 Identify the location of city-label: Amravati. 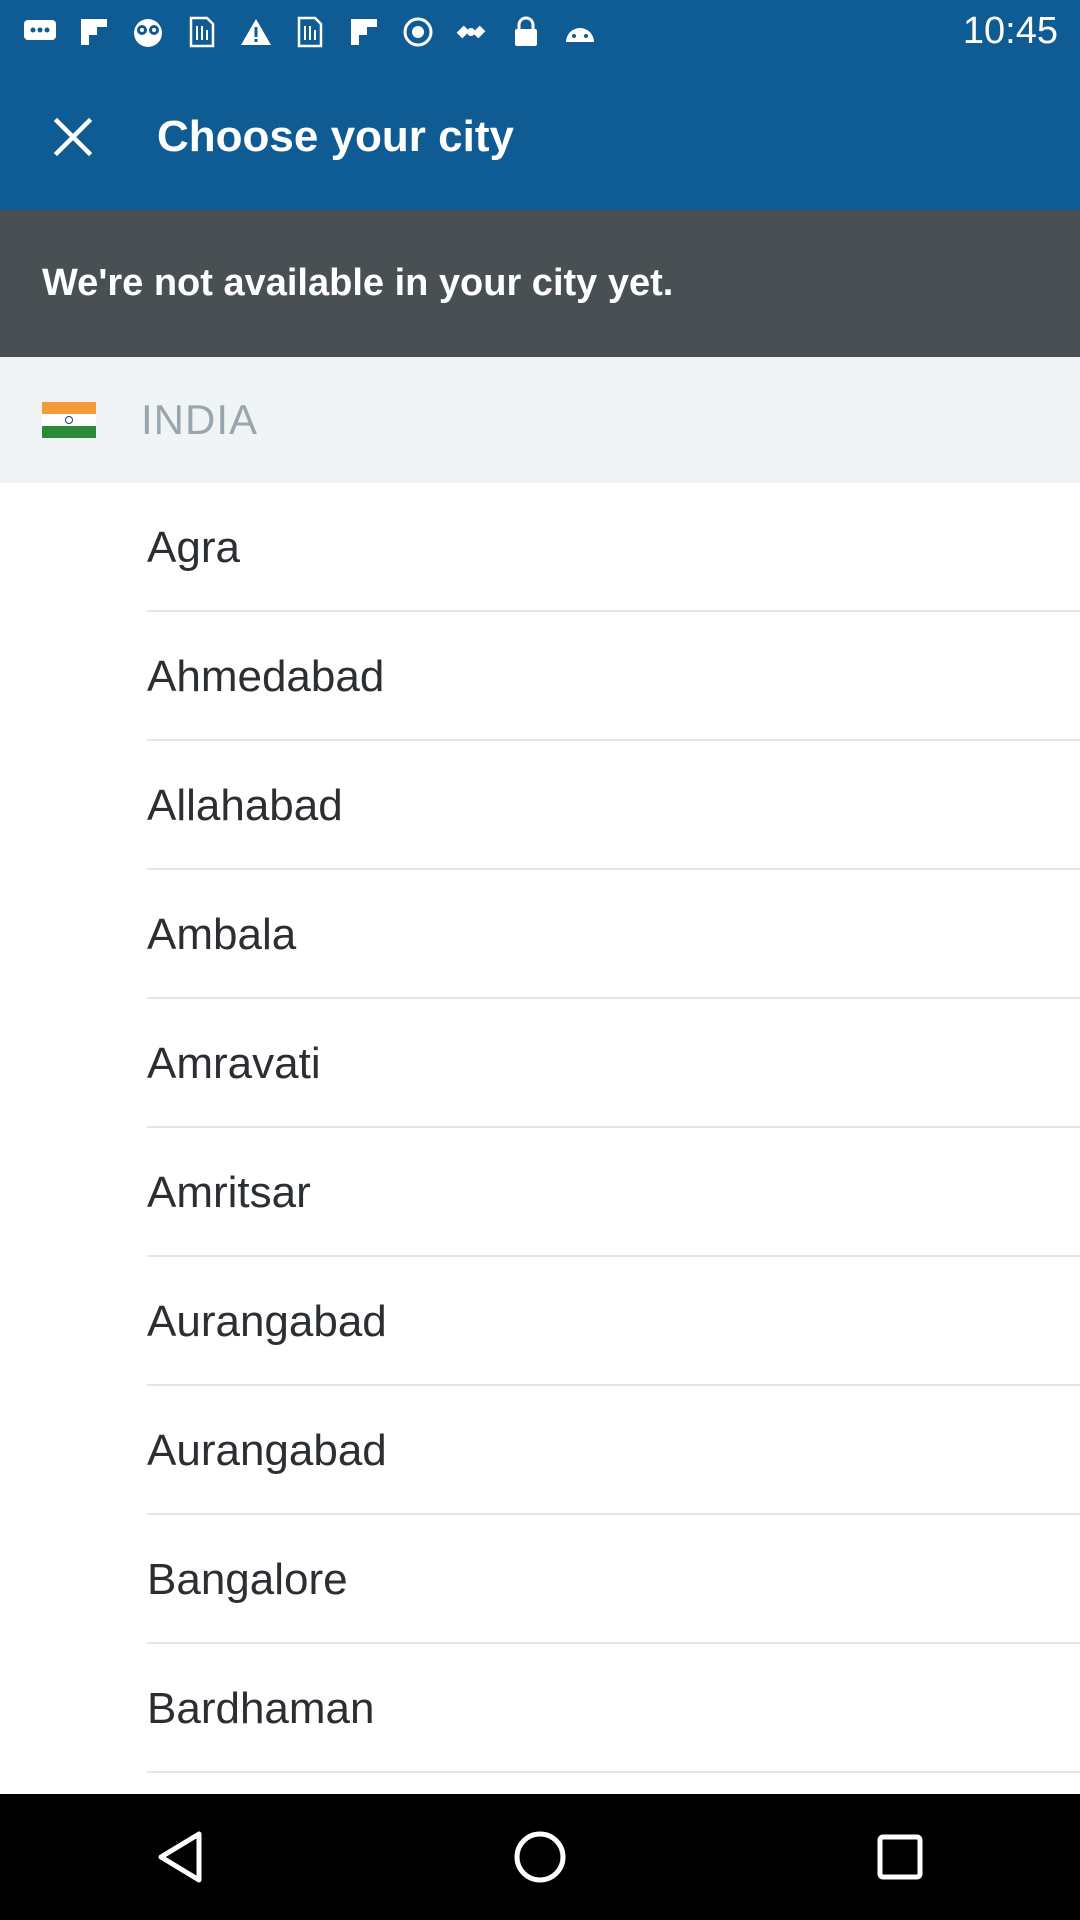
(234, 1063).